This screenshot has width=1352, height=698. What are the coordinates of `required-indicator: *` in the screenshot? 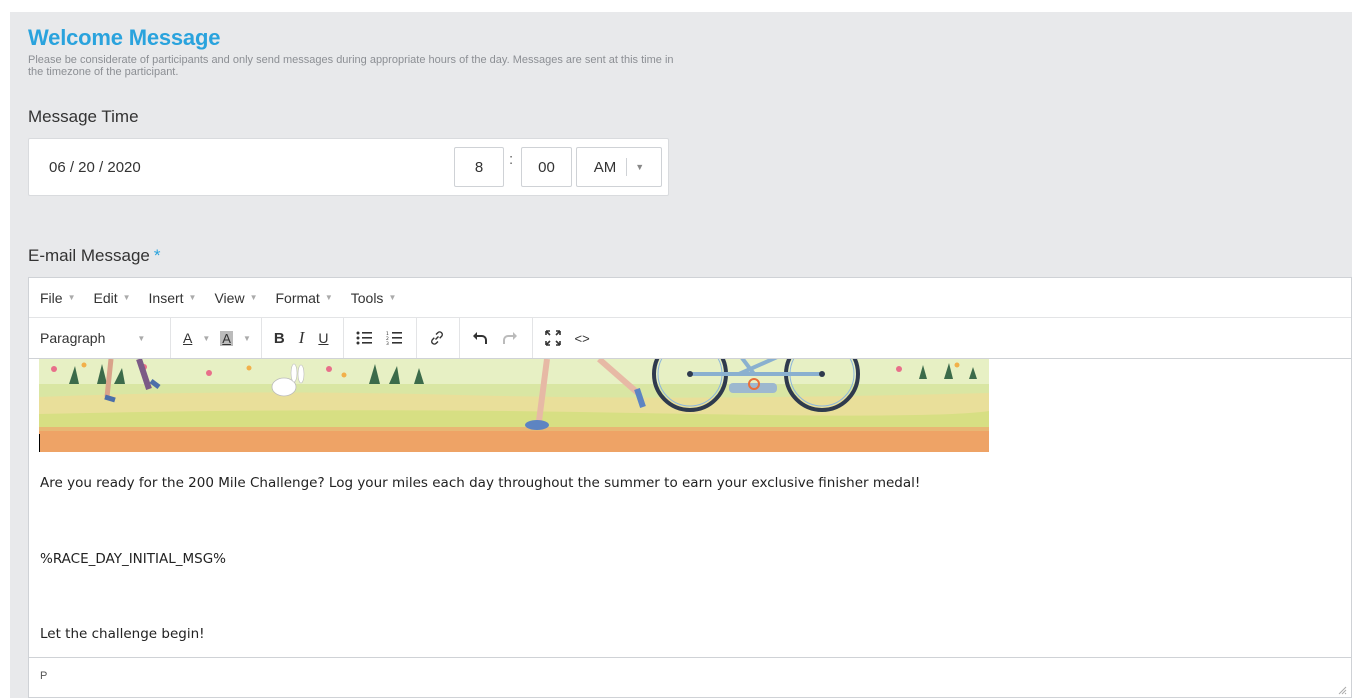 It's located at (157, 255).